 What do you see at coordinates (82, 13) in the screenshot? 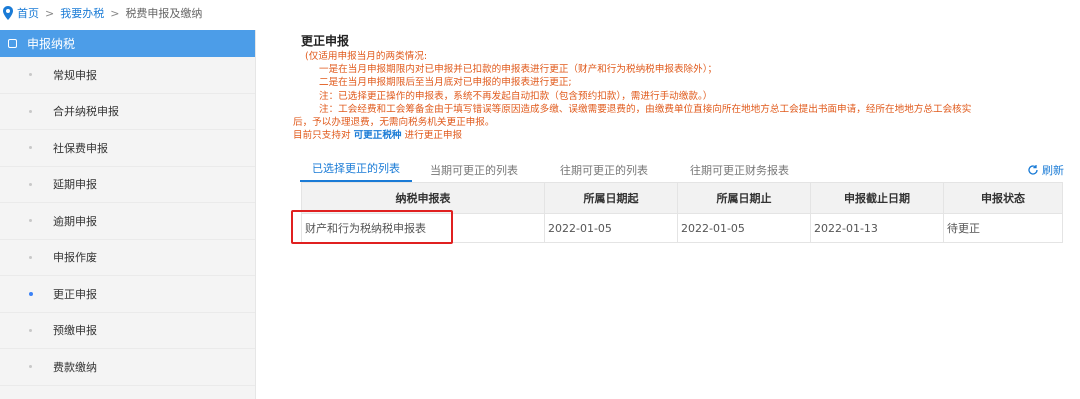
I see `breadcrumb-tax-link: 我要办税` at bounding box center [82, 13].